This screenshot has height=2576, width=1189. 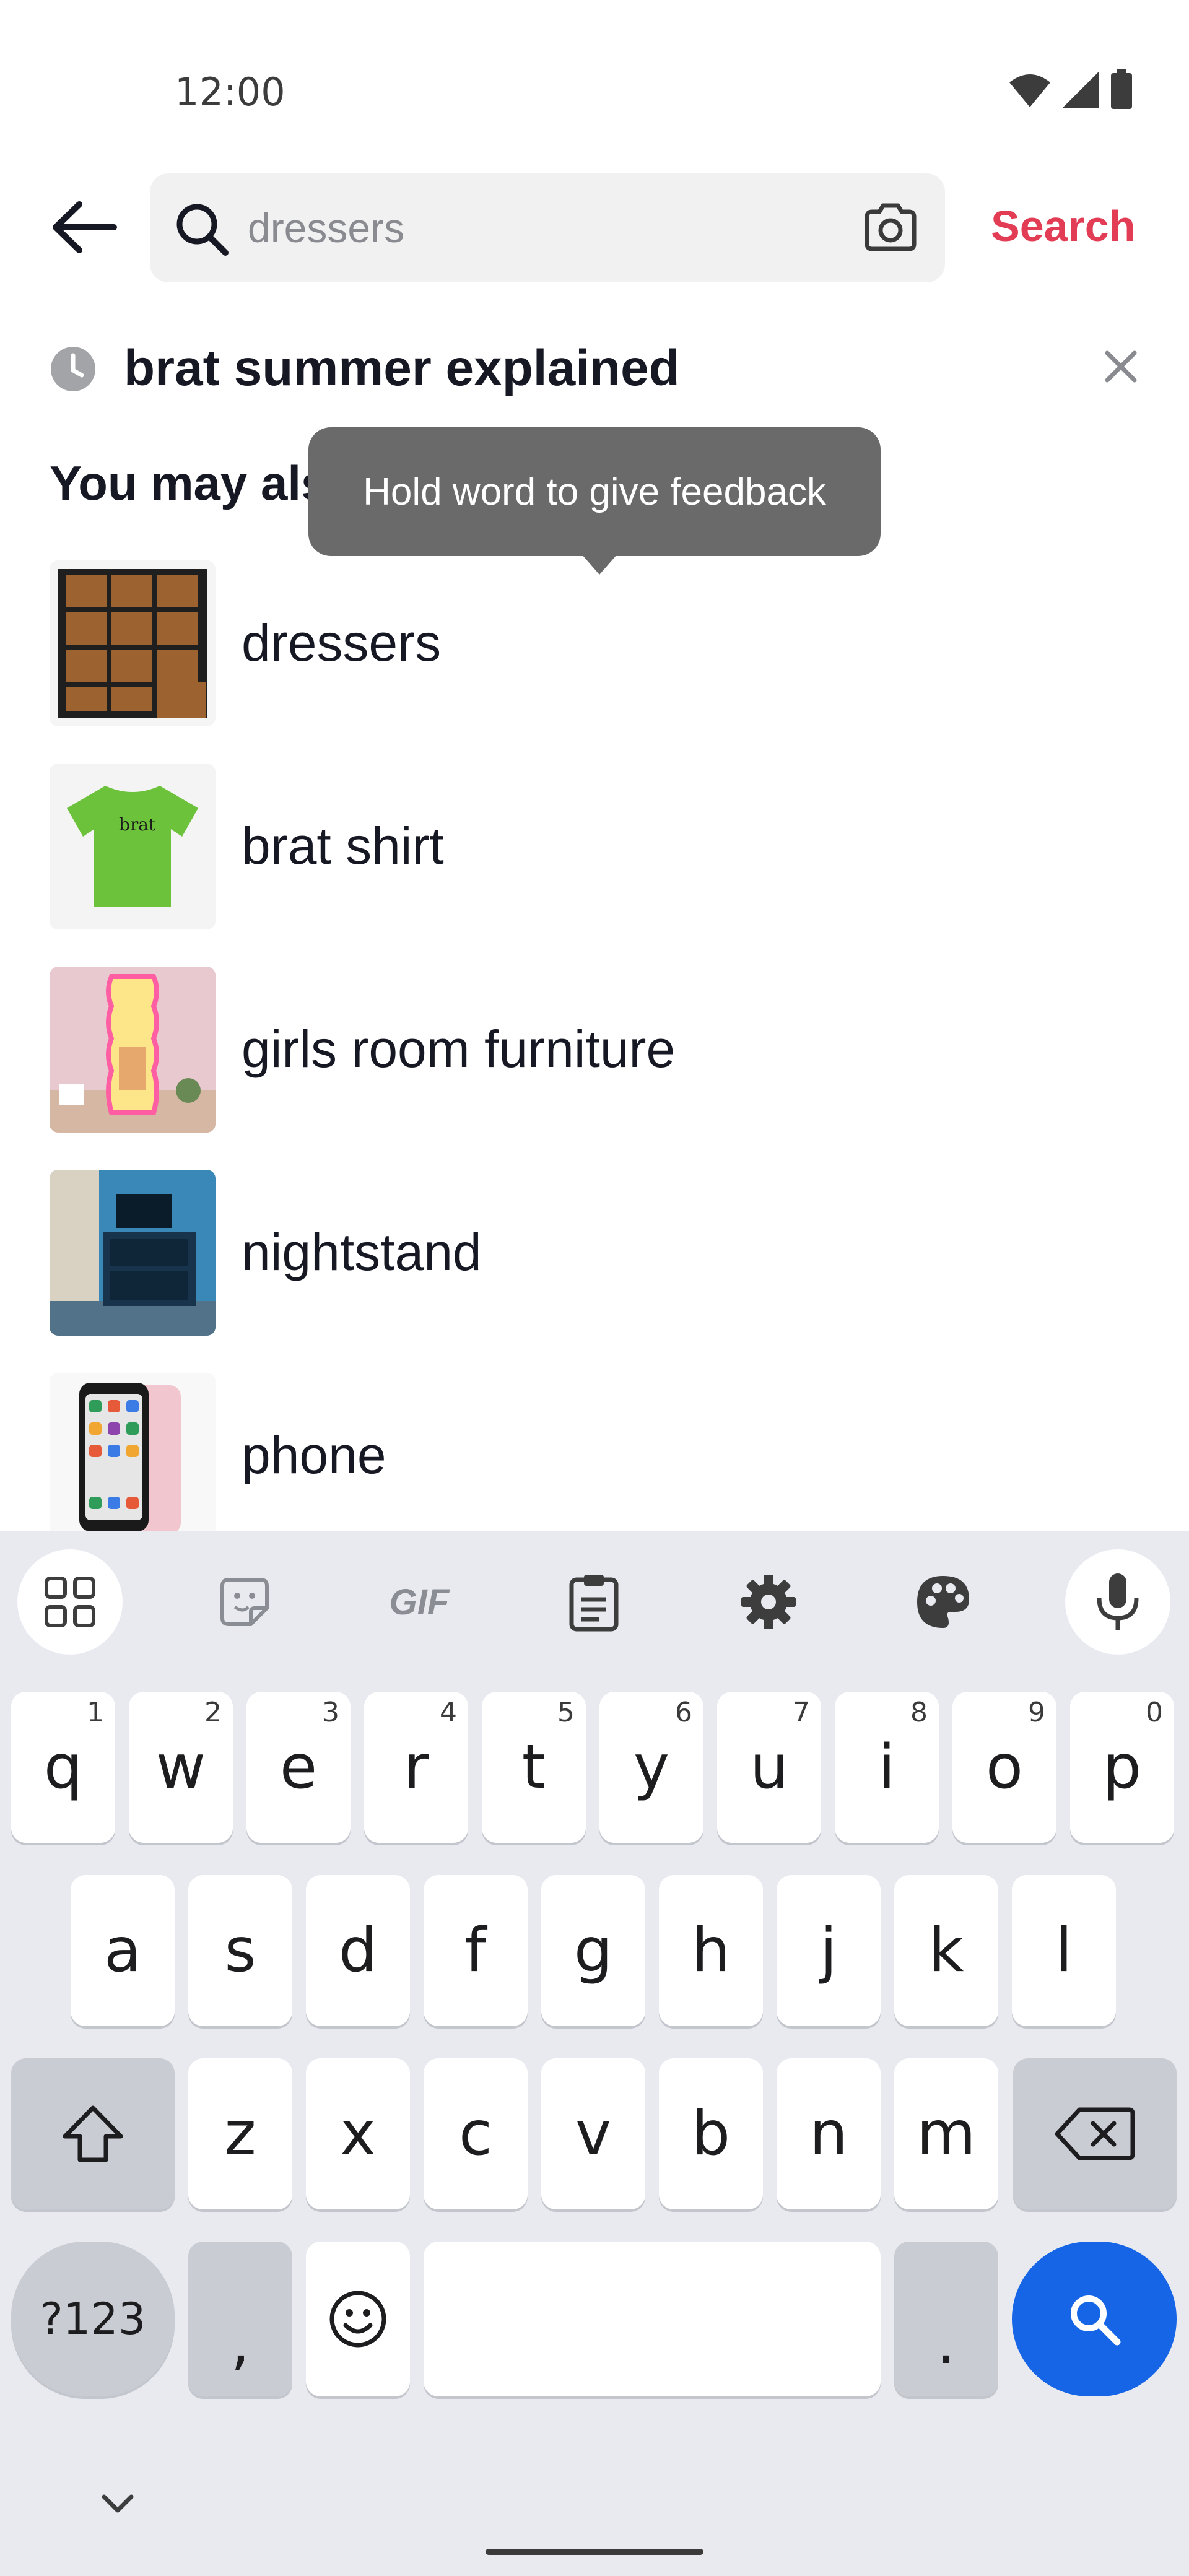 What do you see at coordinates (711, 2133) in the screenshot?
I see `key-b: b` at bounding box center [711, 2133].